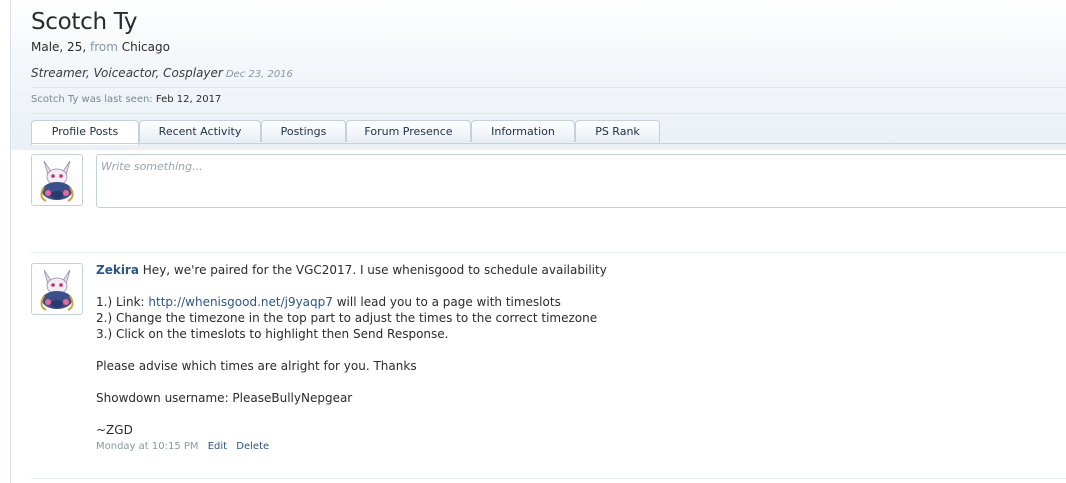  Describe the element at coordinates (59, 47) in the screenshot. I see `gender-age: Male, 25,` at that location.